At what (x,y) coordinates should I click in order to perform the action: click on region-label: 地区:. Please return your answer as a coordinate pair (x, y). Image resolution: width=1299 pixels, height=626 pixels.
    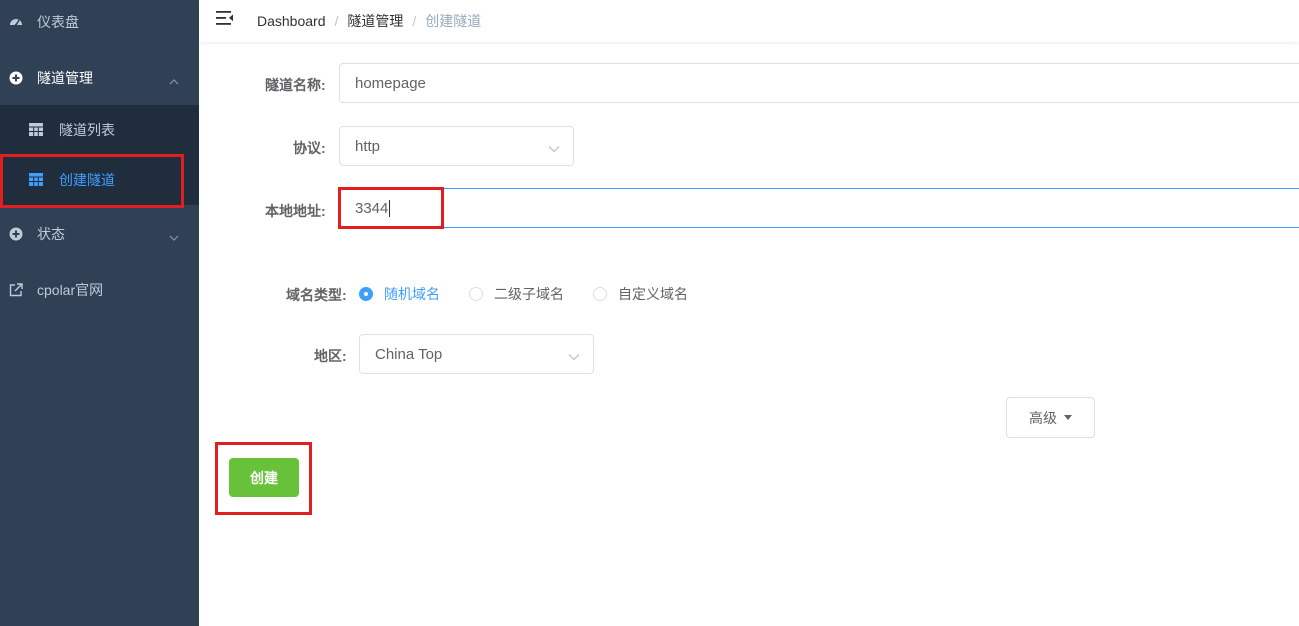
    Looking at the image, I should click on (330, 356).